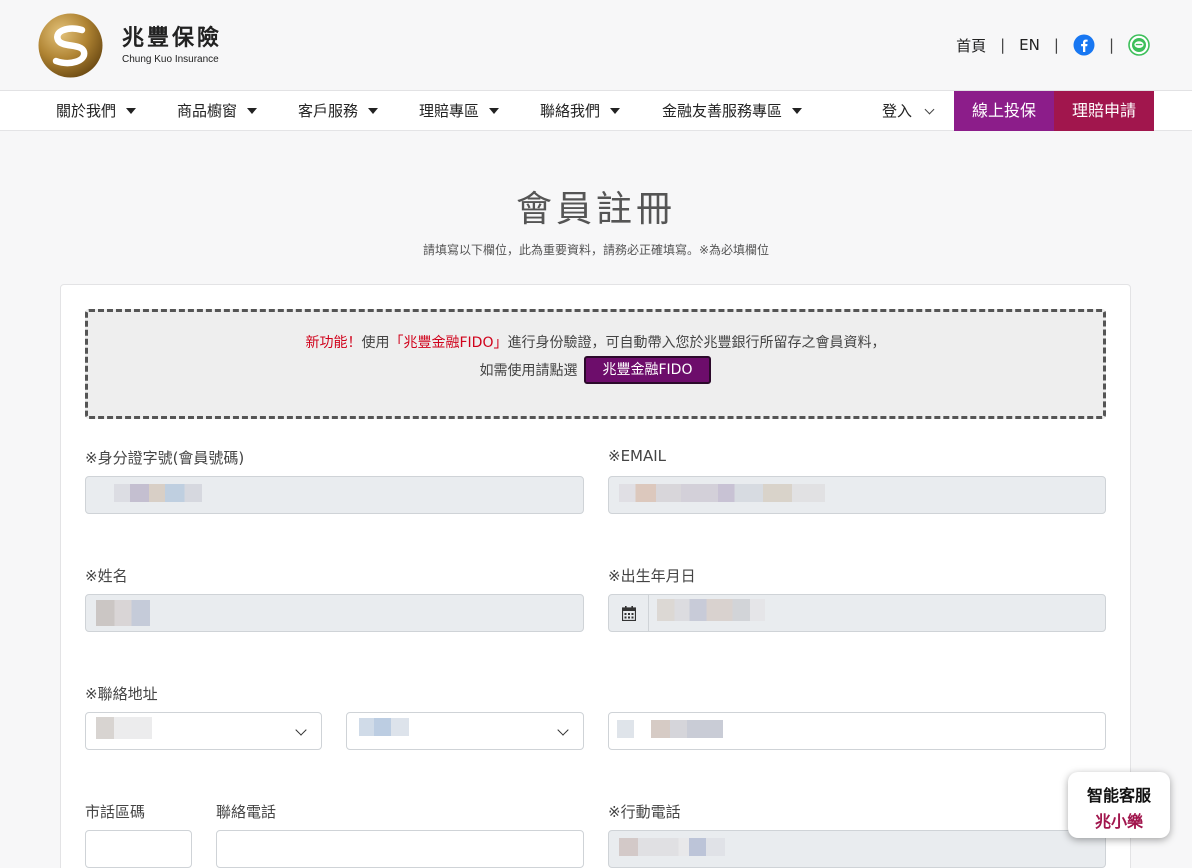 The image size is (1192, 868). I want to click on nav-item-label: 客戶服務, so click(328, 111).